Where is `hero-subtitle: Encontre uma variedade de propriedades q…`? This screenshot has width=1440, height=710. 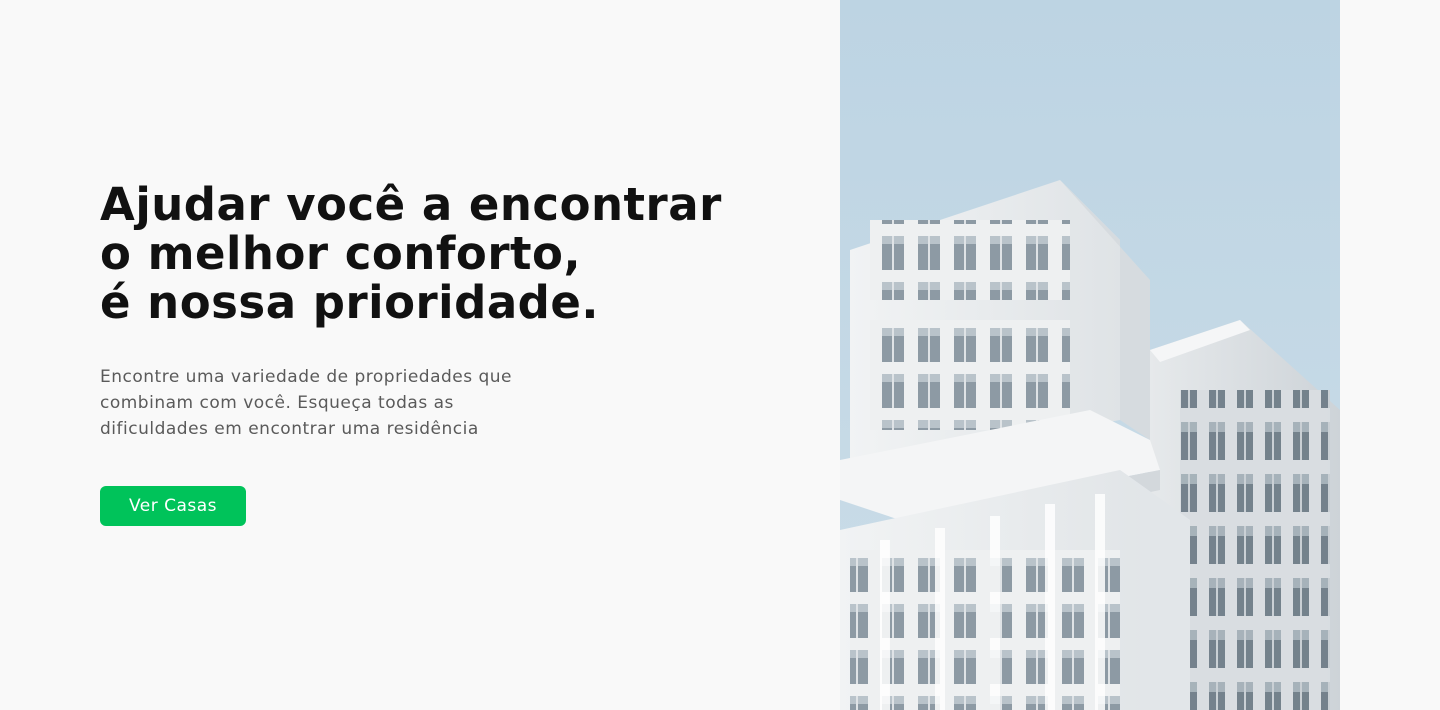
hero-subtitle: Encontre uma variedade de propriedades q… is located at coordinates (340, 403).